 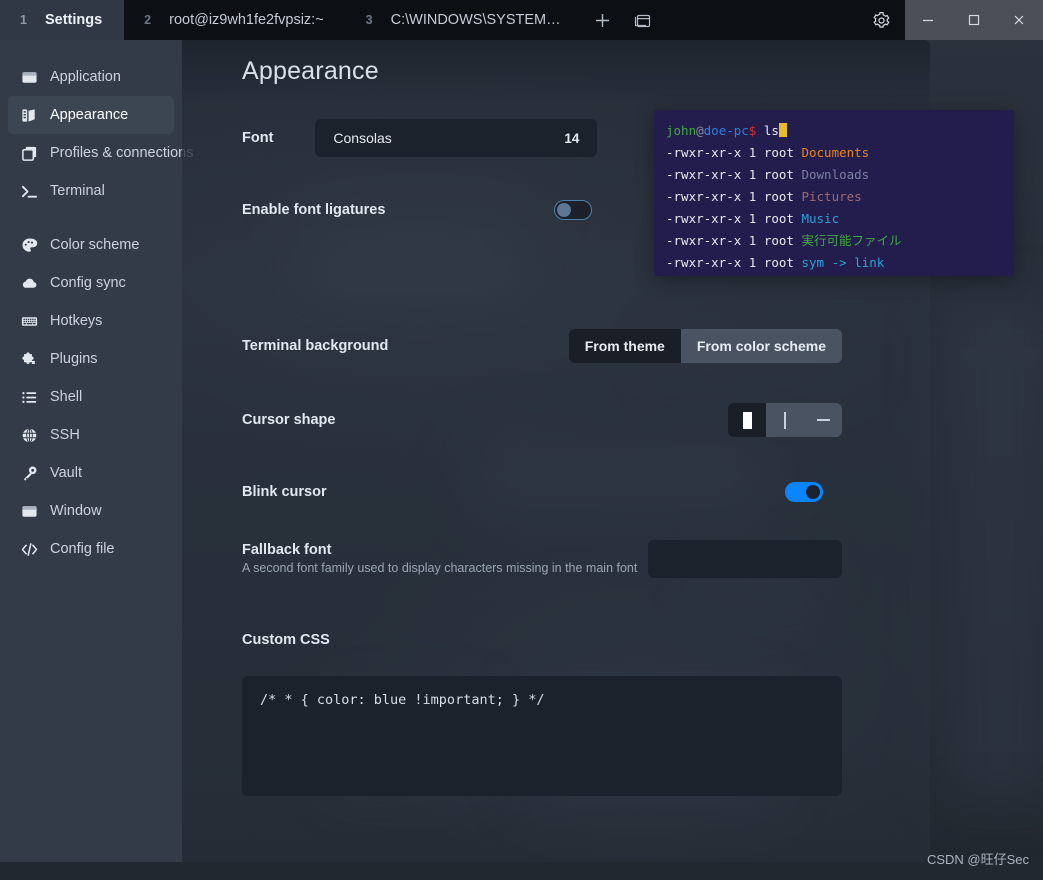 I want to click on sidebar-item-vault: Vault, so click(x=91, y=473).